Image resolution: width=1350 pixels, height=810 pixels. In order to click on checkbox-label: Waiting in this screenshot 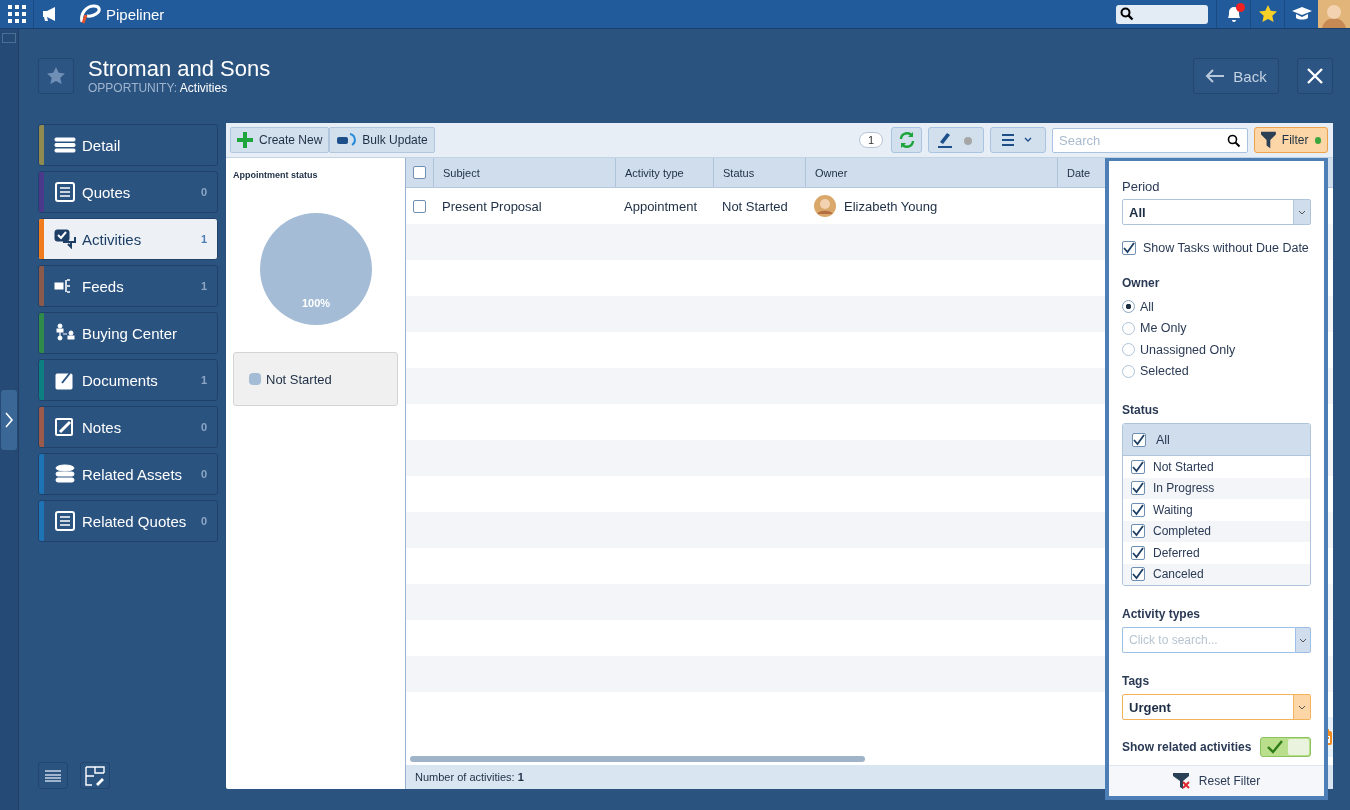, I will do `click(1173, 509)`.